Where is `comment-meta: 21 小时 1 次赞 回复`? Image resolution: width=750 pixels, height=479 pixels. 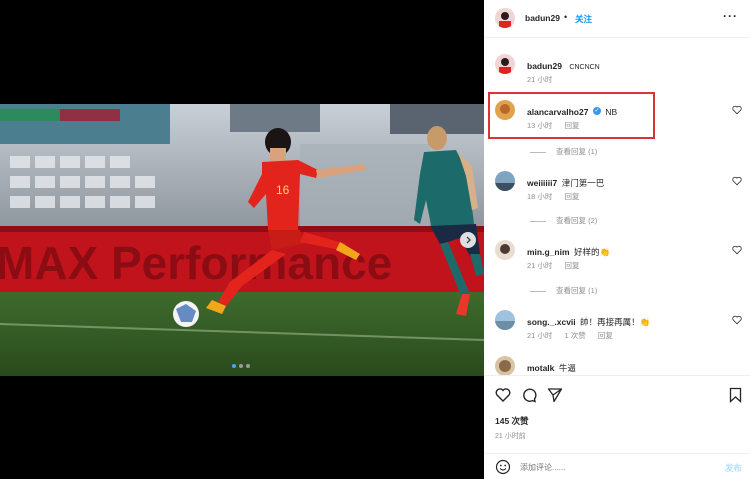
comment-meta: 21 小时 1 次赞 回复 is located at coordinates (575, 335).